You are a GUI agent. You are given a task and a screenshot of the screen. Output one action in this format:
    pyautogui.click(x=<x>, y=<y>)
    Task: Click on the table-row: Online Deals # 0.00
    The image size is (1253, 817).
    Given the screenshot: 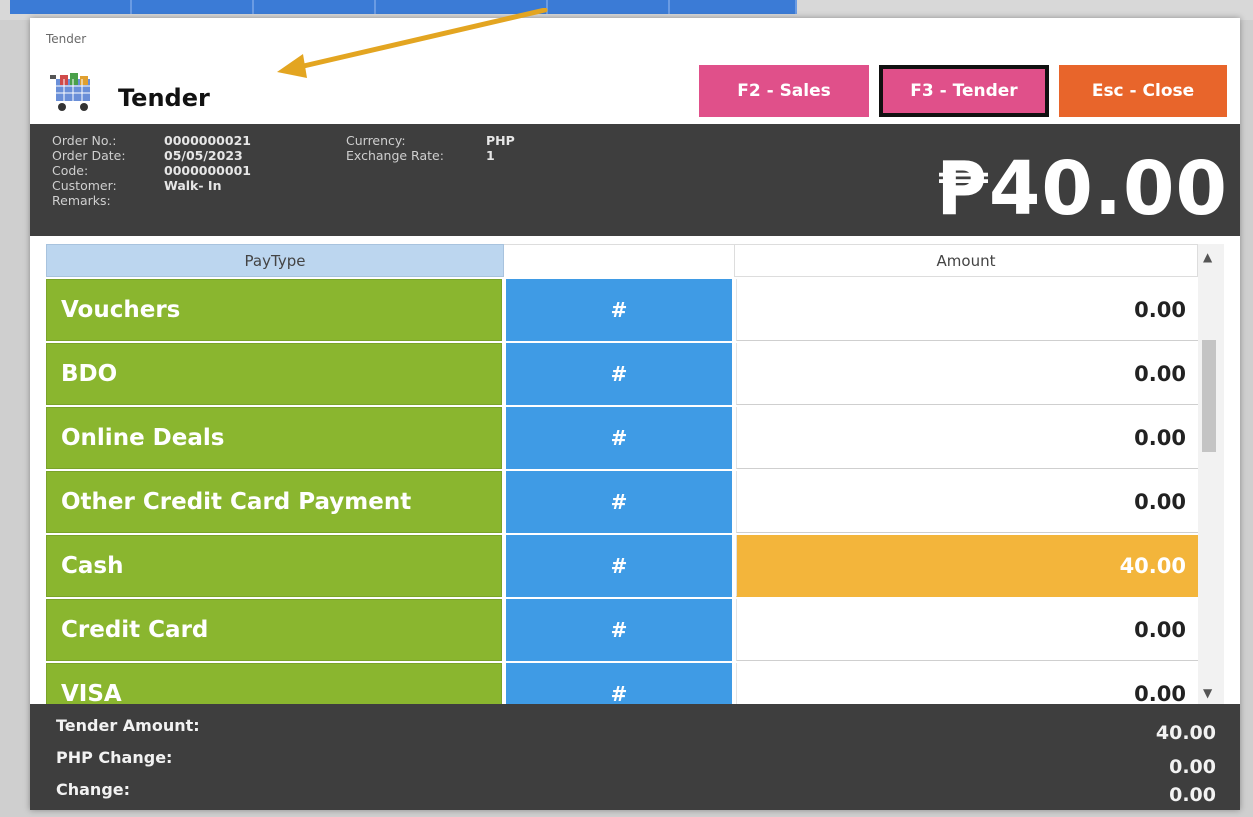 What is the action you would take?
    pyautogui.click(x=622, y=439)
    